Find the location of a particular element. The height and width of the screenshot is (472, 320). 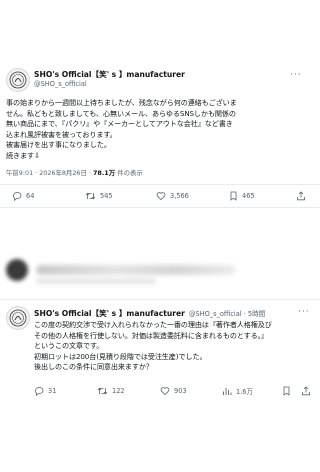

views-count: 1.6万 is located at coordinates (245, 392).